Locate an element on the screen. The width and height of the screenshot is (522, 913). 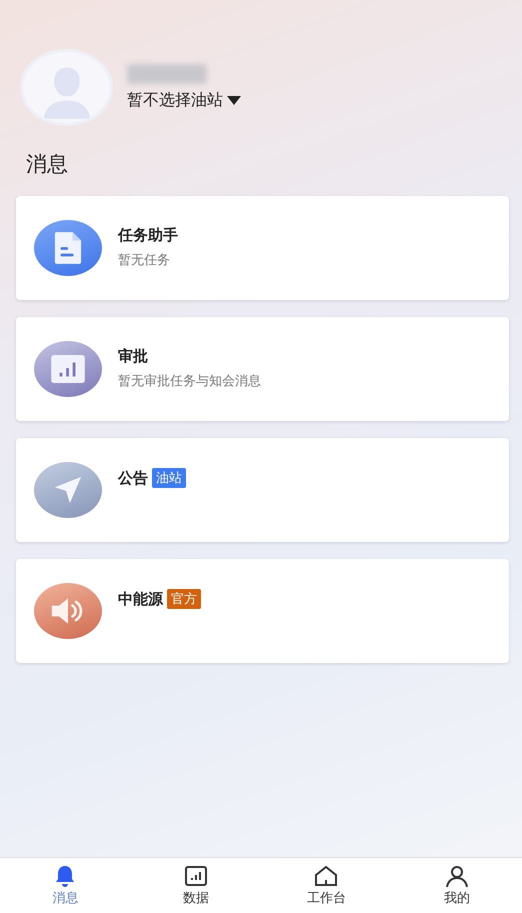
message-card: 任务助手 暂无任务 is located at coordinates (262, 248).